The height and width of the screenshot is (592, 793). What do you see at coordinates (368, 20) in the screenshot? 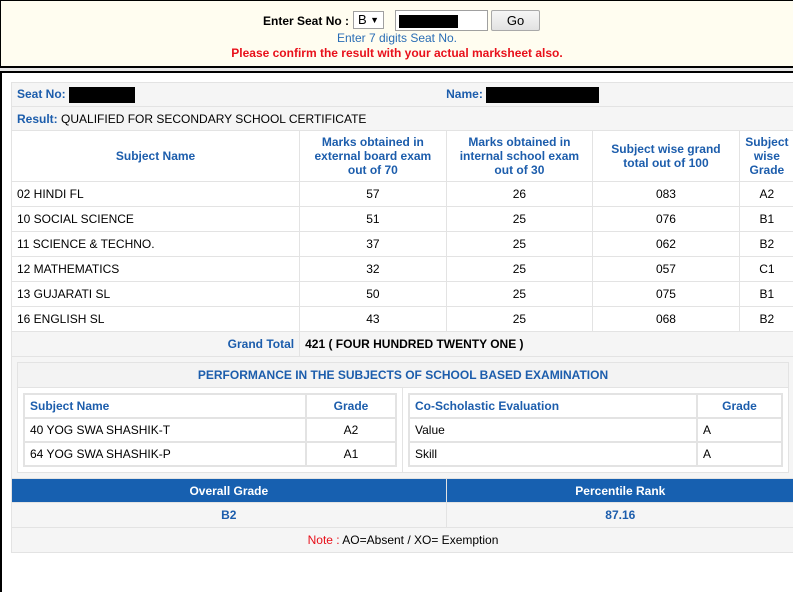
I see `seat-series-select: B ▼` at bounding box center [368, 20].